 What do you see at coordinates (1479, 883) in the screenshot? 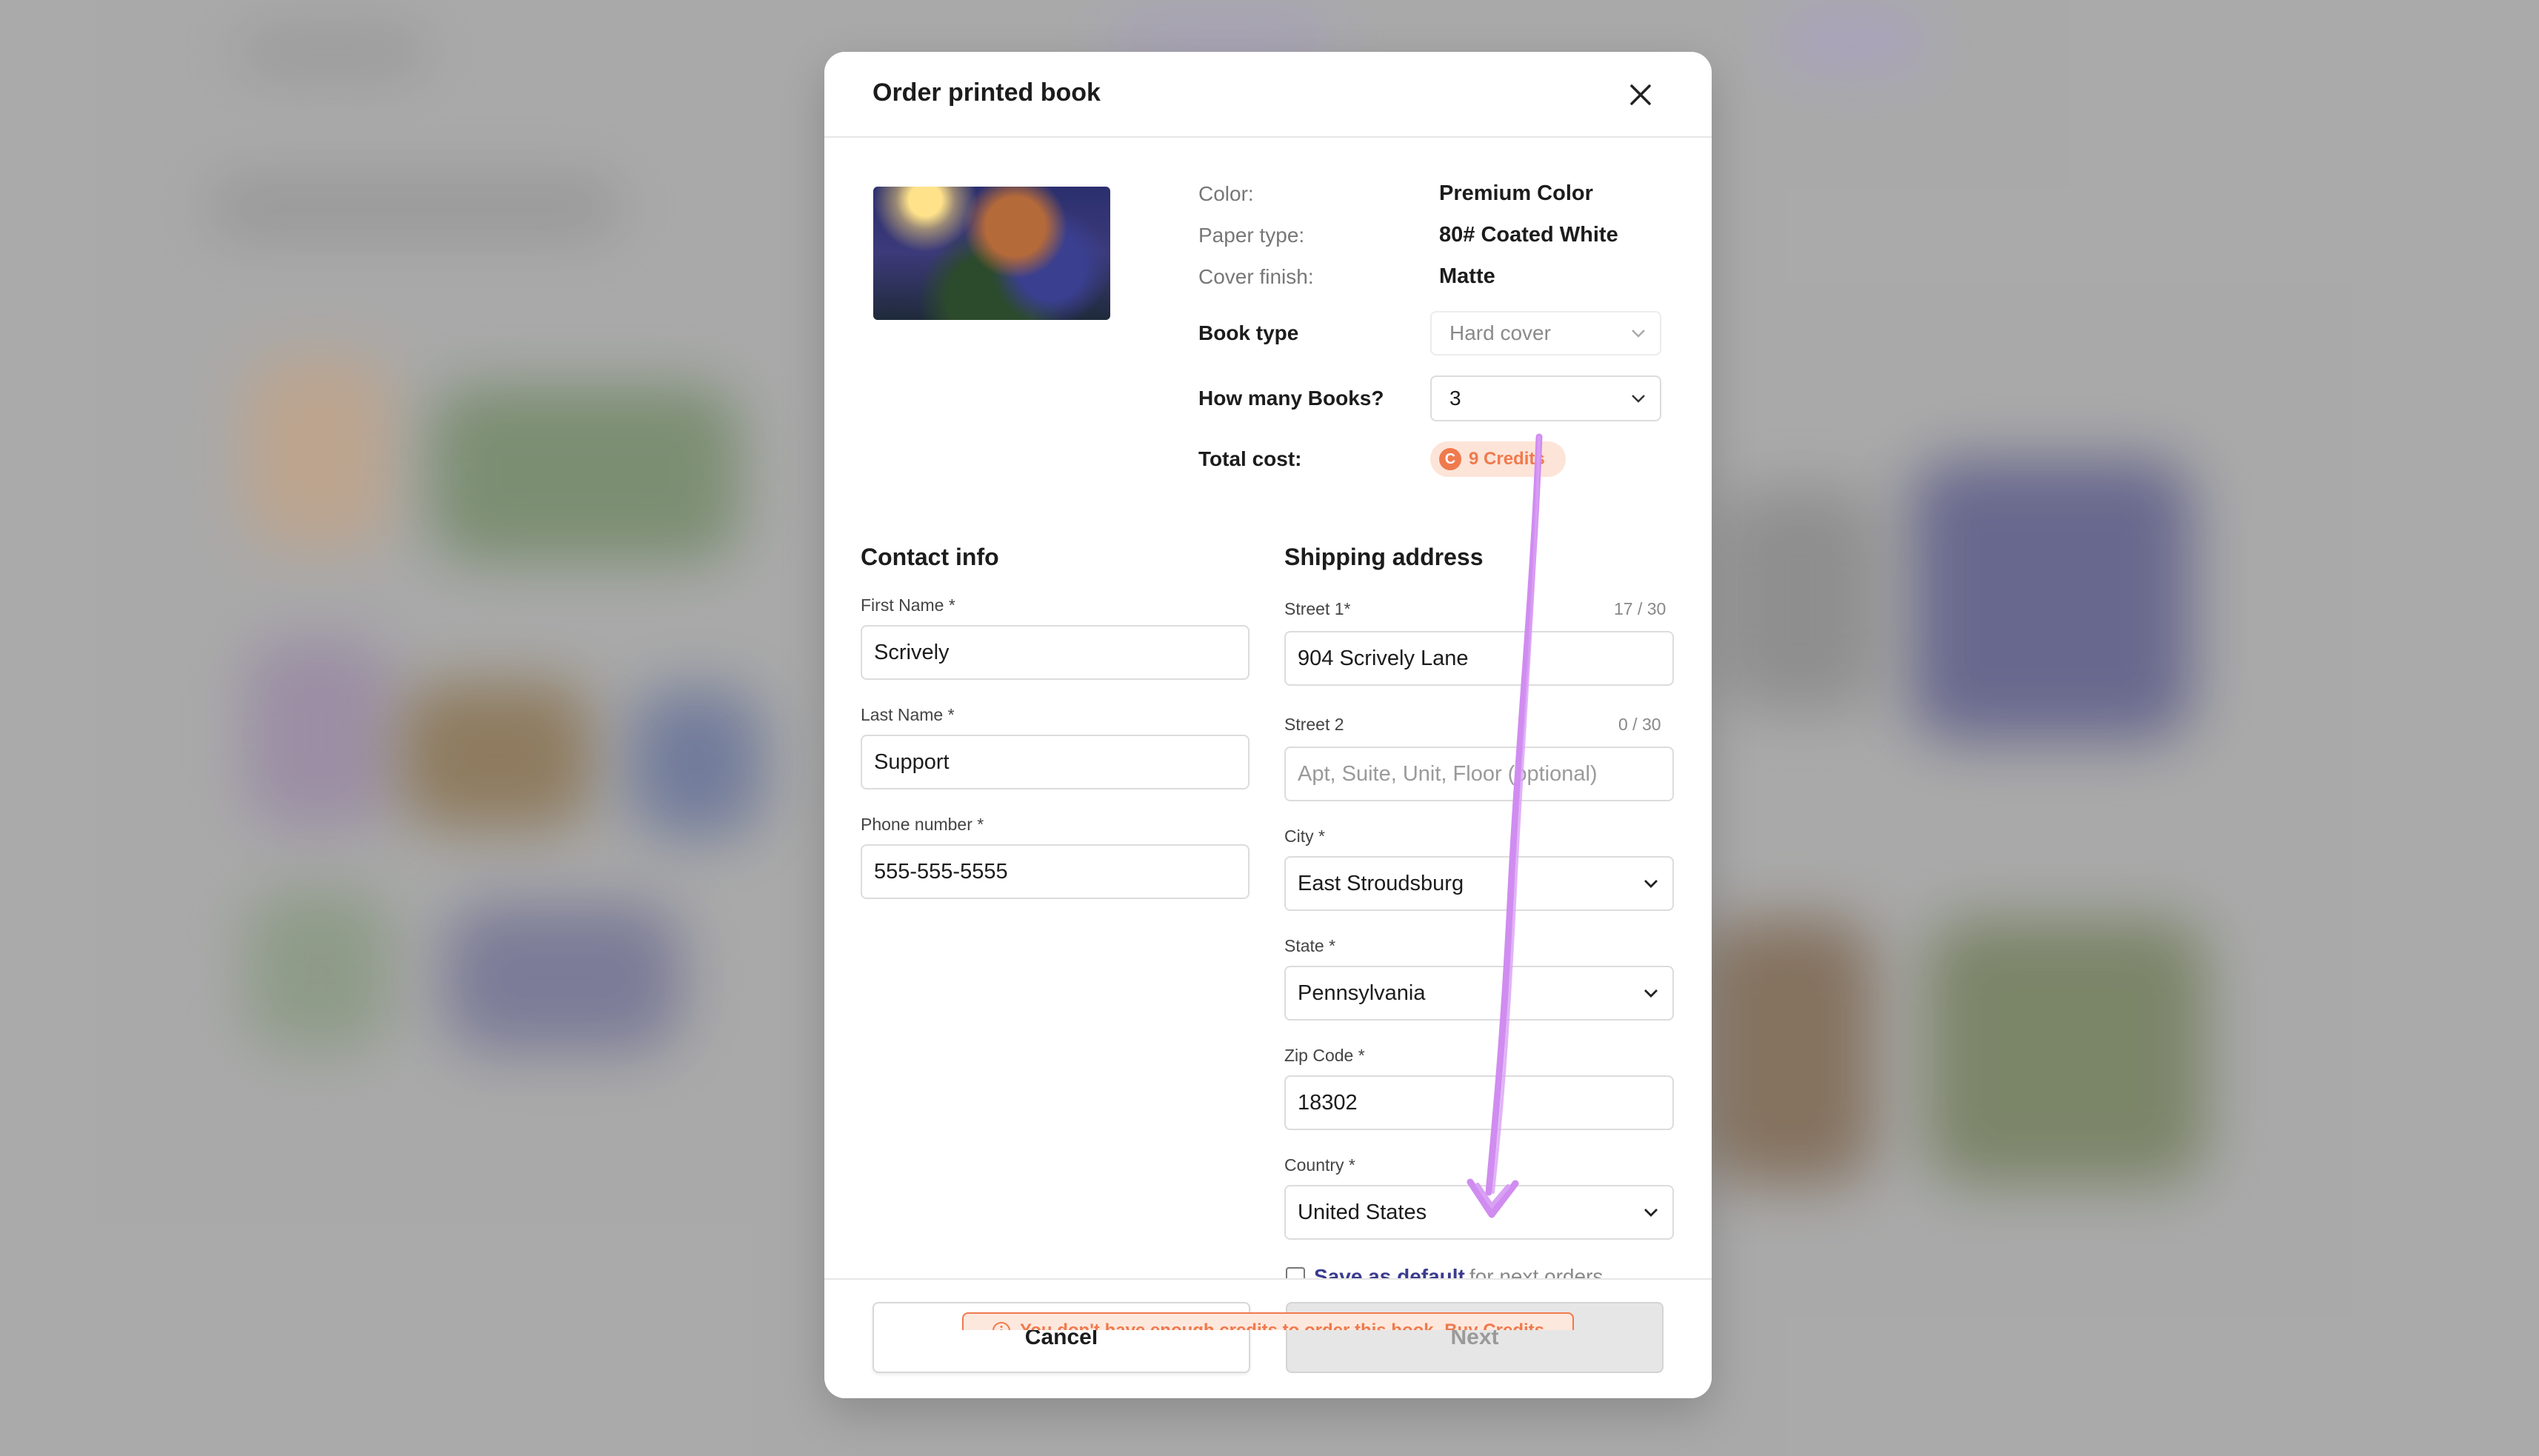
I see `city-select: East Stroudsburg` at bounding box center [1479, 883].